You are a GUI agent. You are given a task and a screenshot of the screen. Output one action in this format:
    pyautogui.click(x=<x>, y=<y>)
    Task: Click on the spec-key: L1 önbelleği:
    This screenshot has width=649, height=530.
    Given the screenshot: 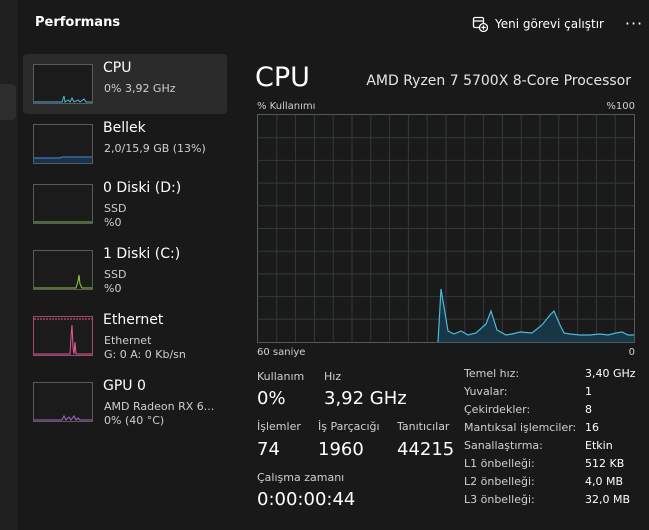 What is the action you would take?
    pyautogui.click(x=499, y=463)
    